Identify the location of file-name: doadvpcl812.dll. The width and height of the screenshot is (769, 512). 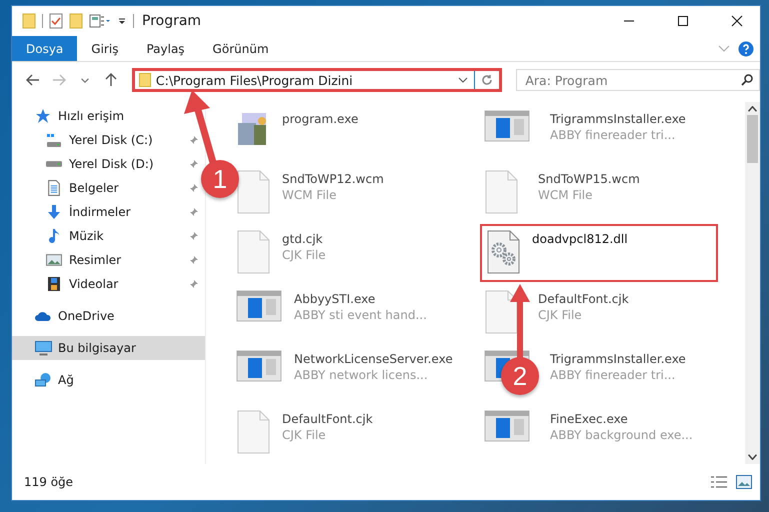
(580, 239).